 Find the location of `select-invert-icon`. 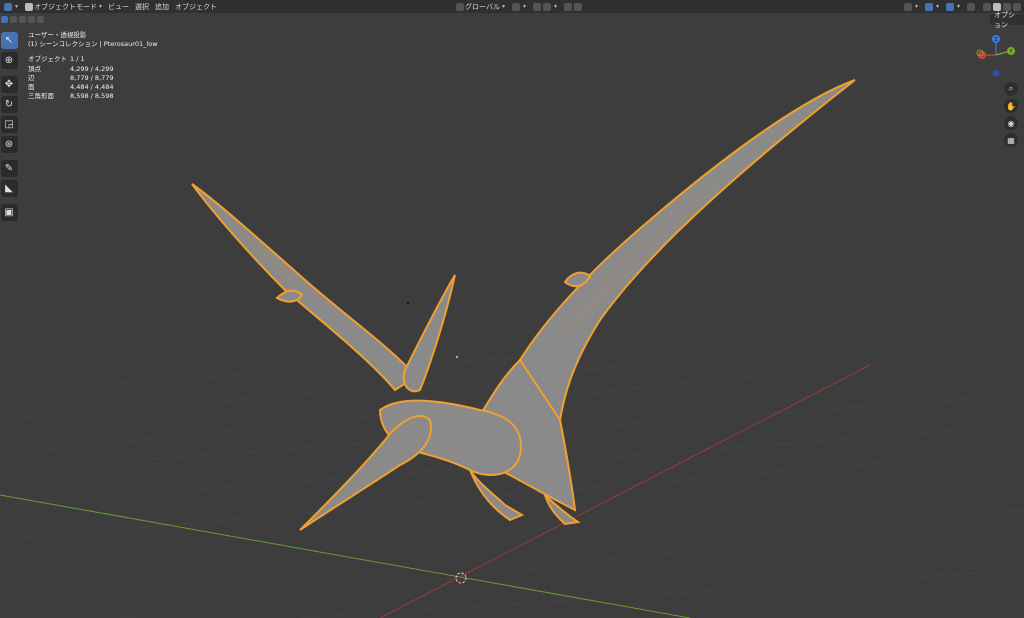

select-invert-icon is located at coordinates (31, 19).